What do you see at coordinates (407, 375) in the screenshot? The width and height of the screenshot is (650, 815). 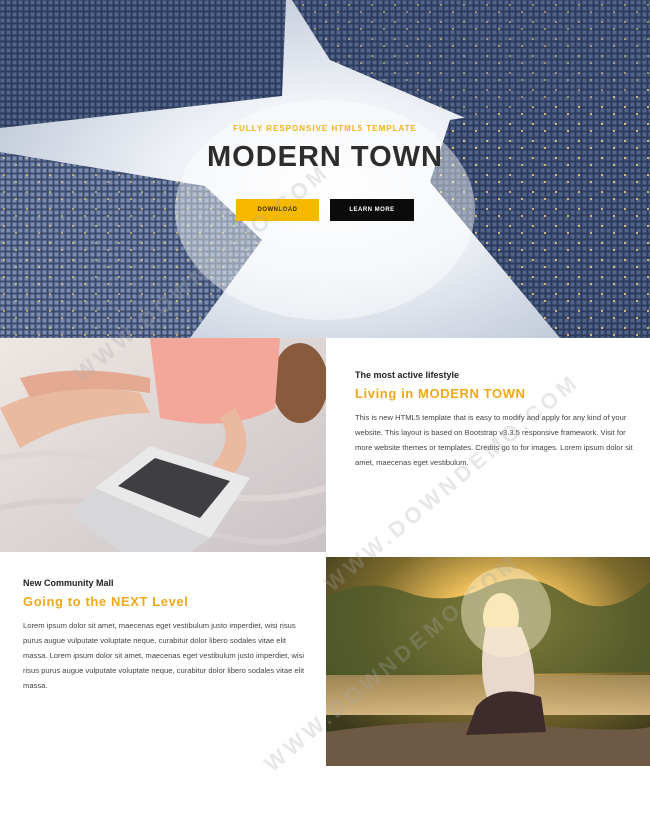 I see `lifestyle-kicker: The most active lifestyle` at bounding box center [407, 375].